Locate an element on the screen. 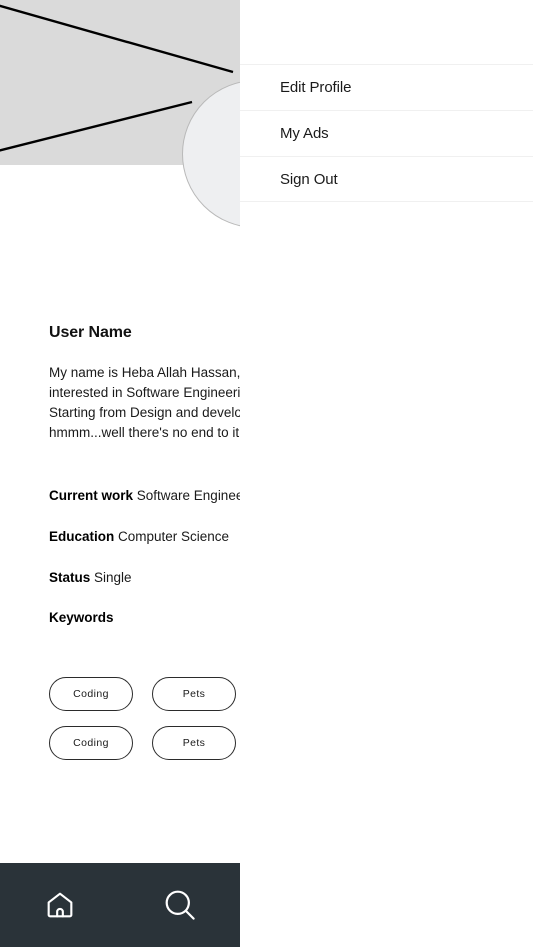 This screenshot has width=533, height=947. detail-label-current-work: Current work is located at coordinates (91, 495).